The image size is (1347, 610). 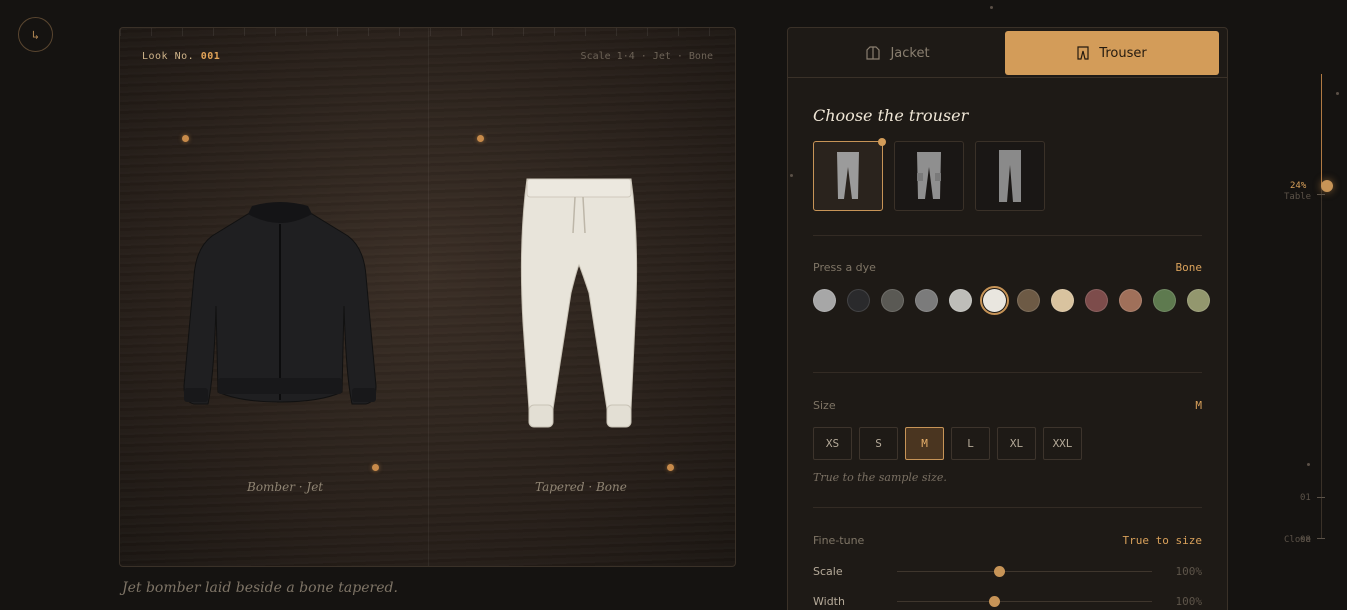 What do you see at coordinates (260, 588) in the screenshot?
I see `outfit-description: Jet bomber laid beside a bone tapered.` at bounding box center [260, 588].